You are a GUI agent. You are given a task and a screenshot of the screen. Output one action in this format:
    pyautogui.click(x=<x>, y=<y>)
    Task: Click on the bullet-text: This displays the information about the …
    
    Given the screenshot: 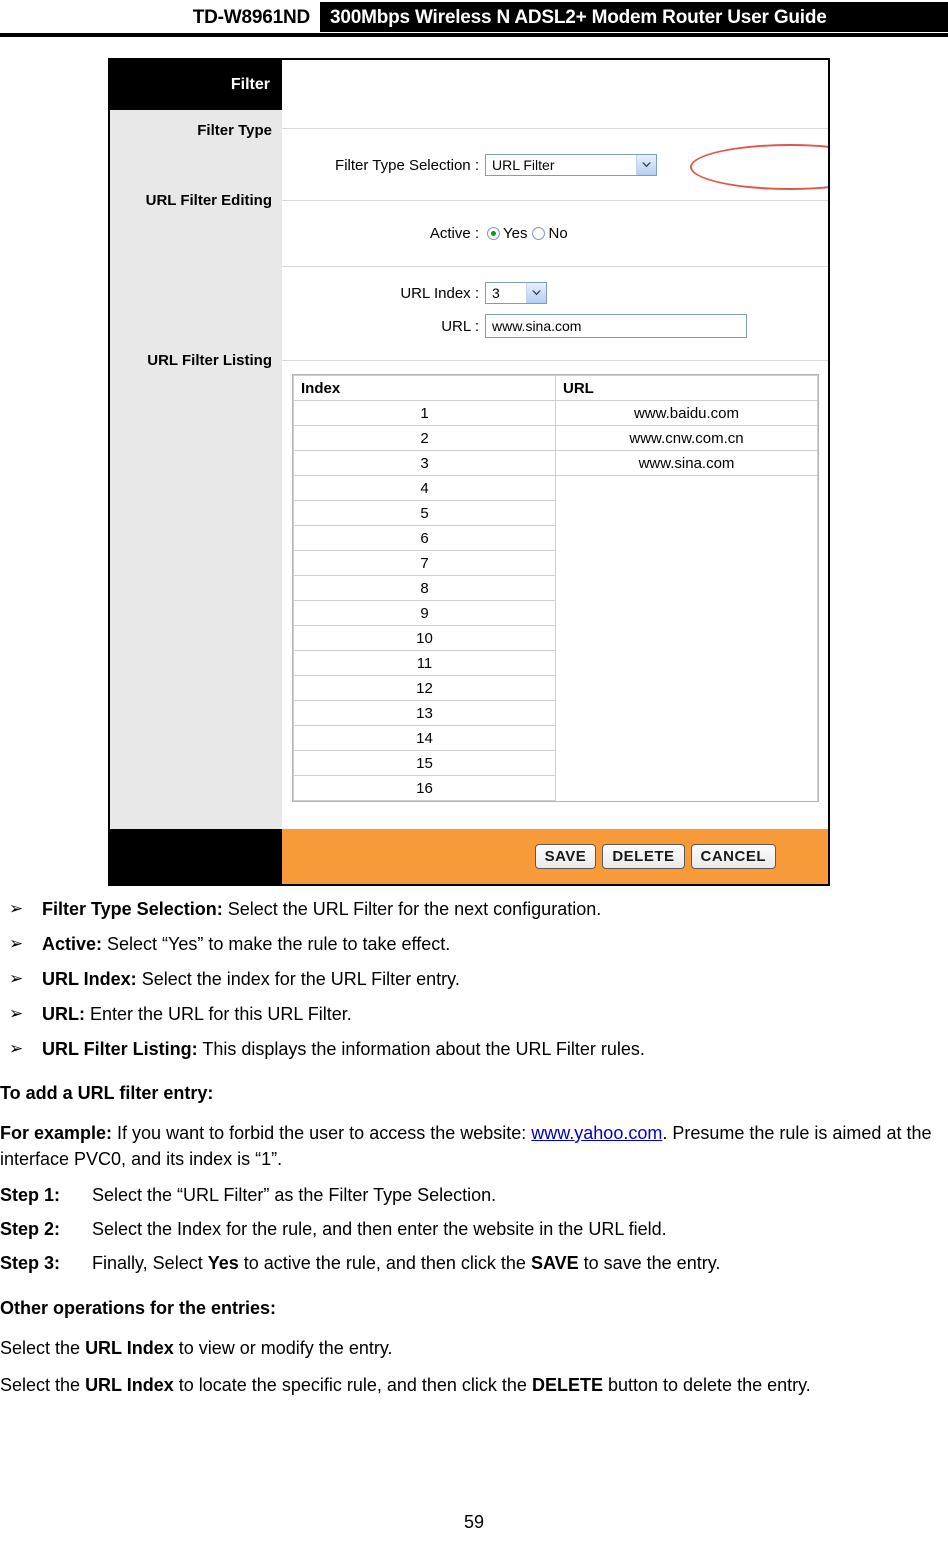 What is the action you would take?
    pyautogui.click(x=421, y=1049)
    